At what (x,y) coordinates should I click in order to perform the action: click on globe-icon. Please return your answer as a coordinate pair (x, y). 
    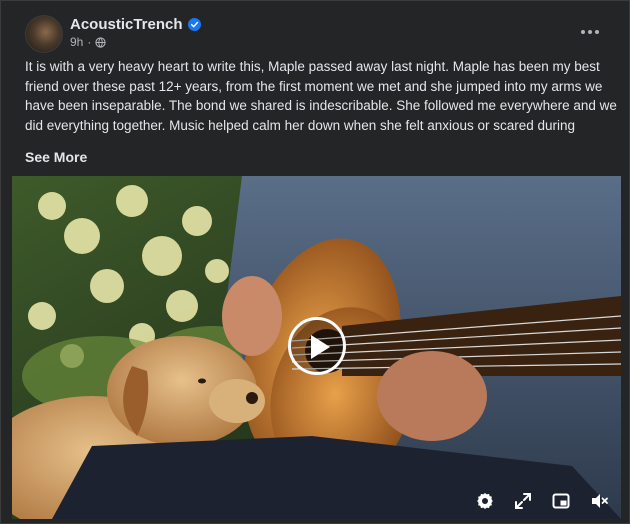
    Looking at the image, I should click on (100, 42).